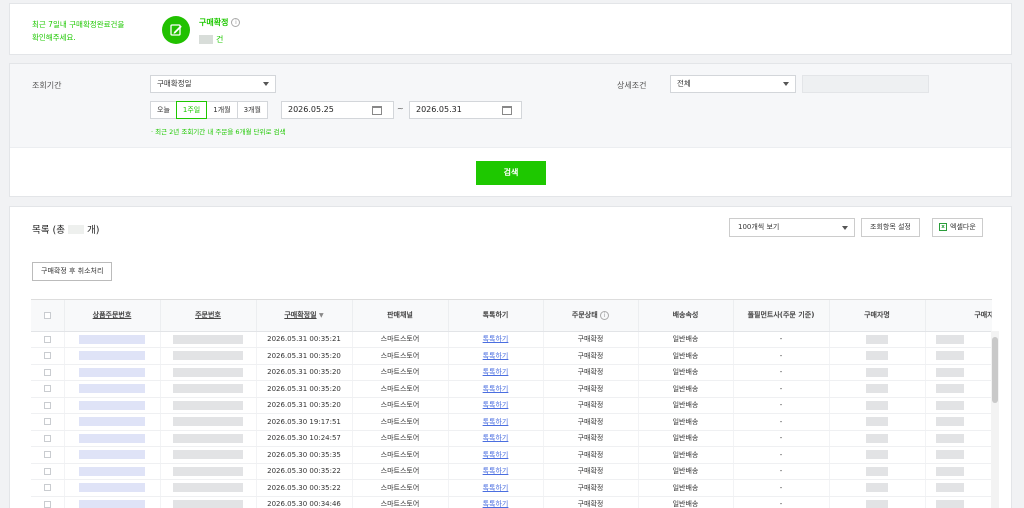 The width and height of the screenshot is (1024, 508). Describe the element at coordinates (208, 316) in the screenshot. I see `col-order-no: 주문번호` at that location.